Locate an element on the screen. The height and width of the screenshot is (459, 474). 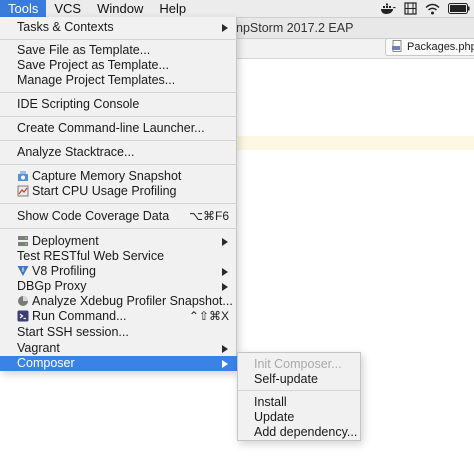
menu-item-capture-memory-snapshot: Capture Memory Snapshot is located at coordinates (118, 176).